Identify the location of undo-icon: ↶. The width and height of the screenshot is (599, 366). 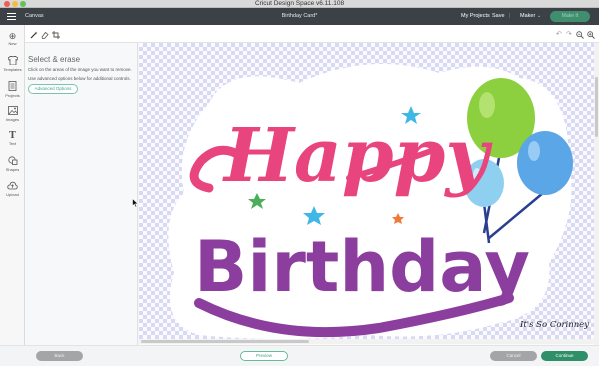
(559, 34).